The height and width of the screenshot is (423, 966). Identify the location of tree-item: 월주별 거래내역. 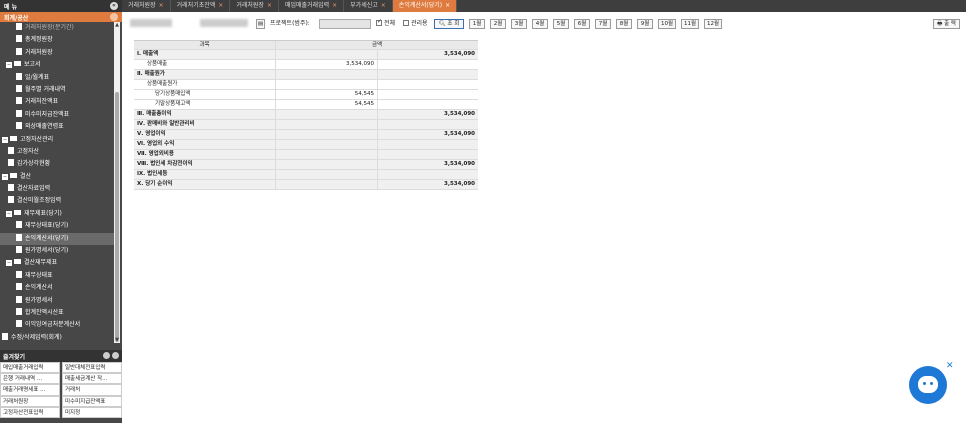
(57, 90).